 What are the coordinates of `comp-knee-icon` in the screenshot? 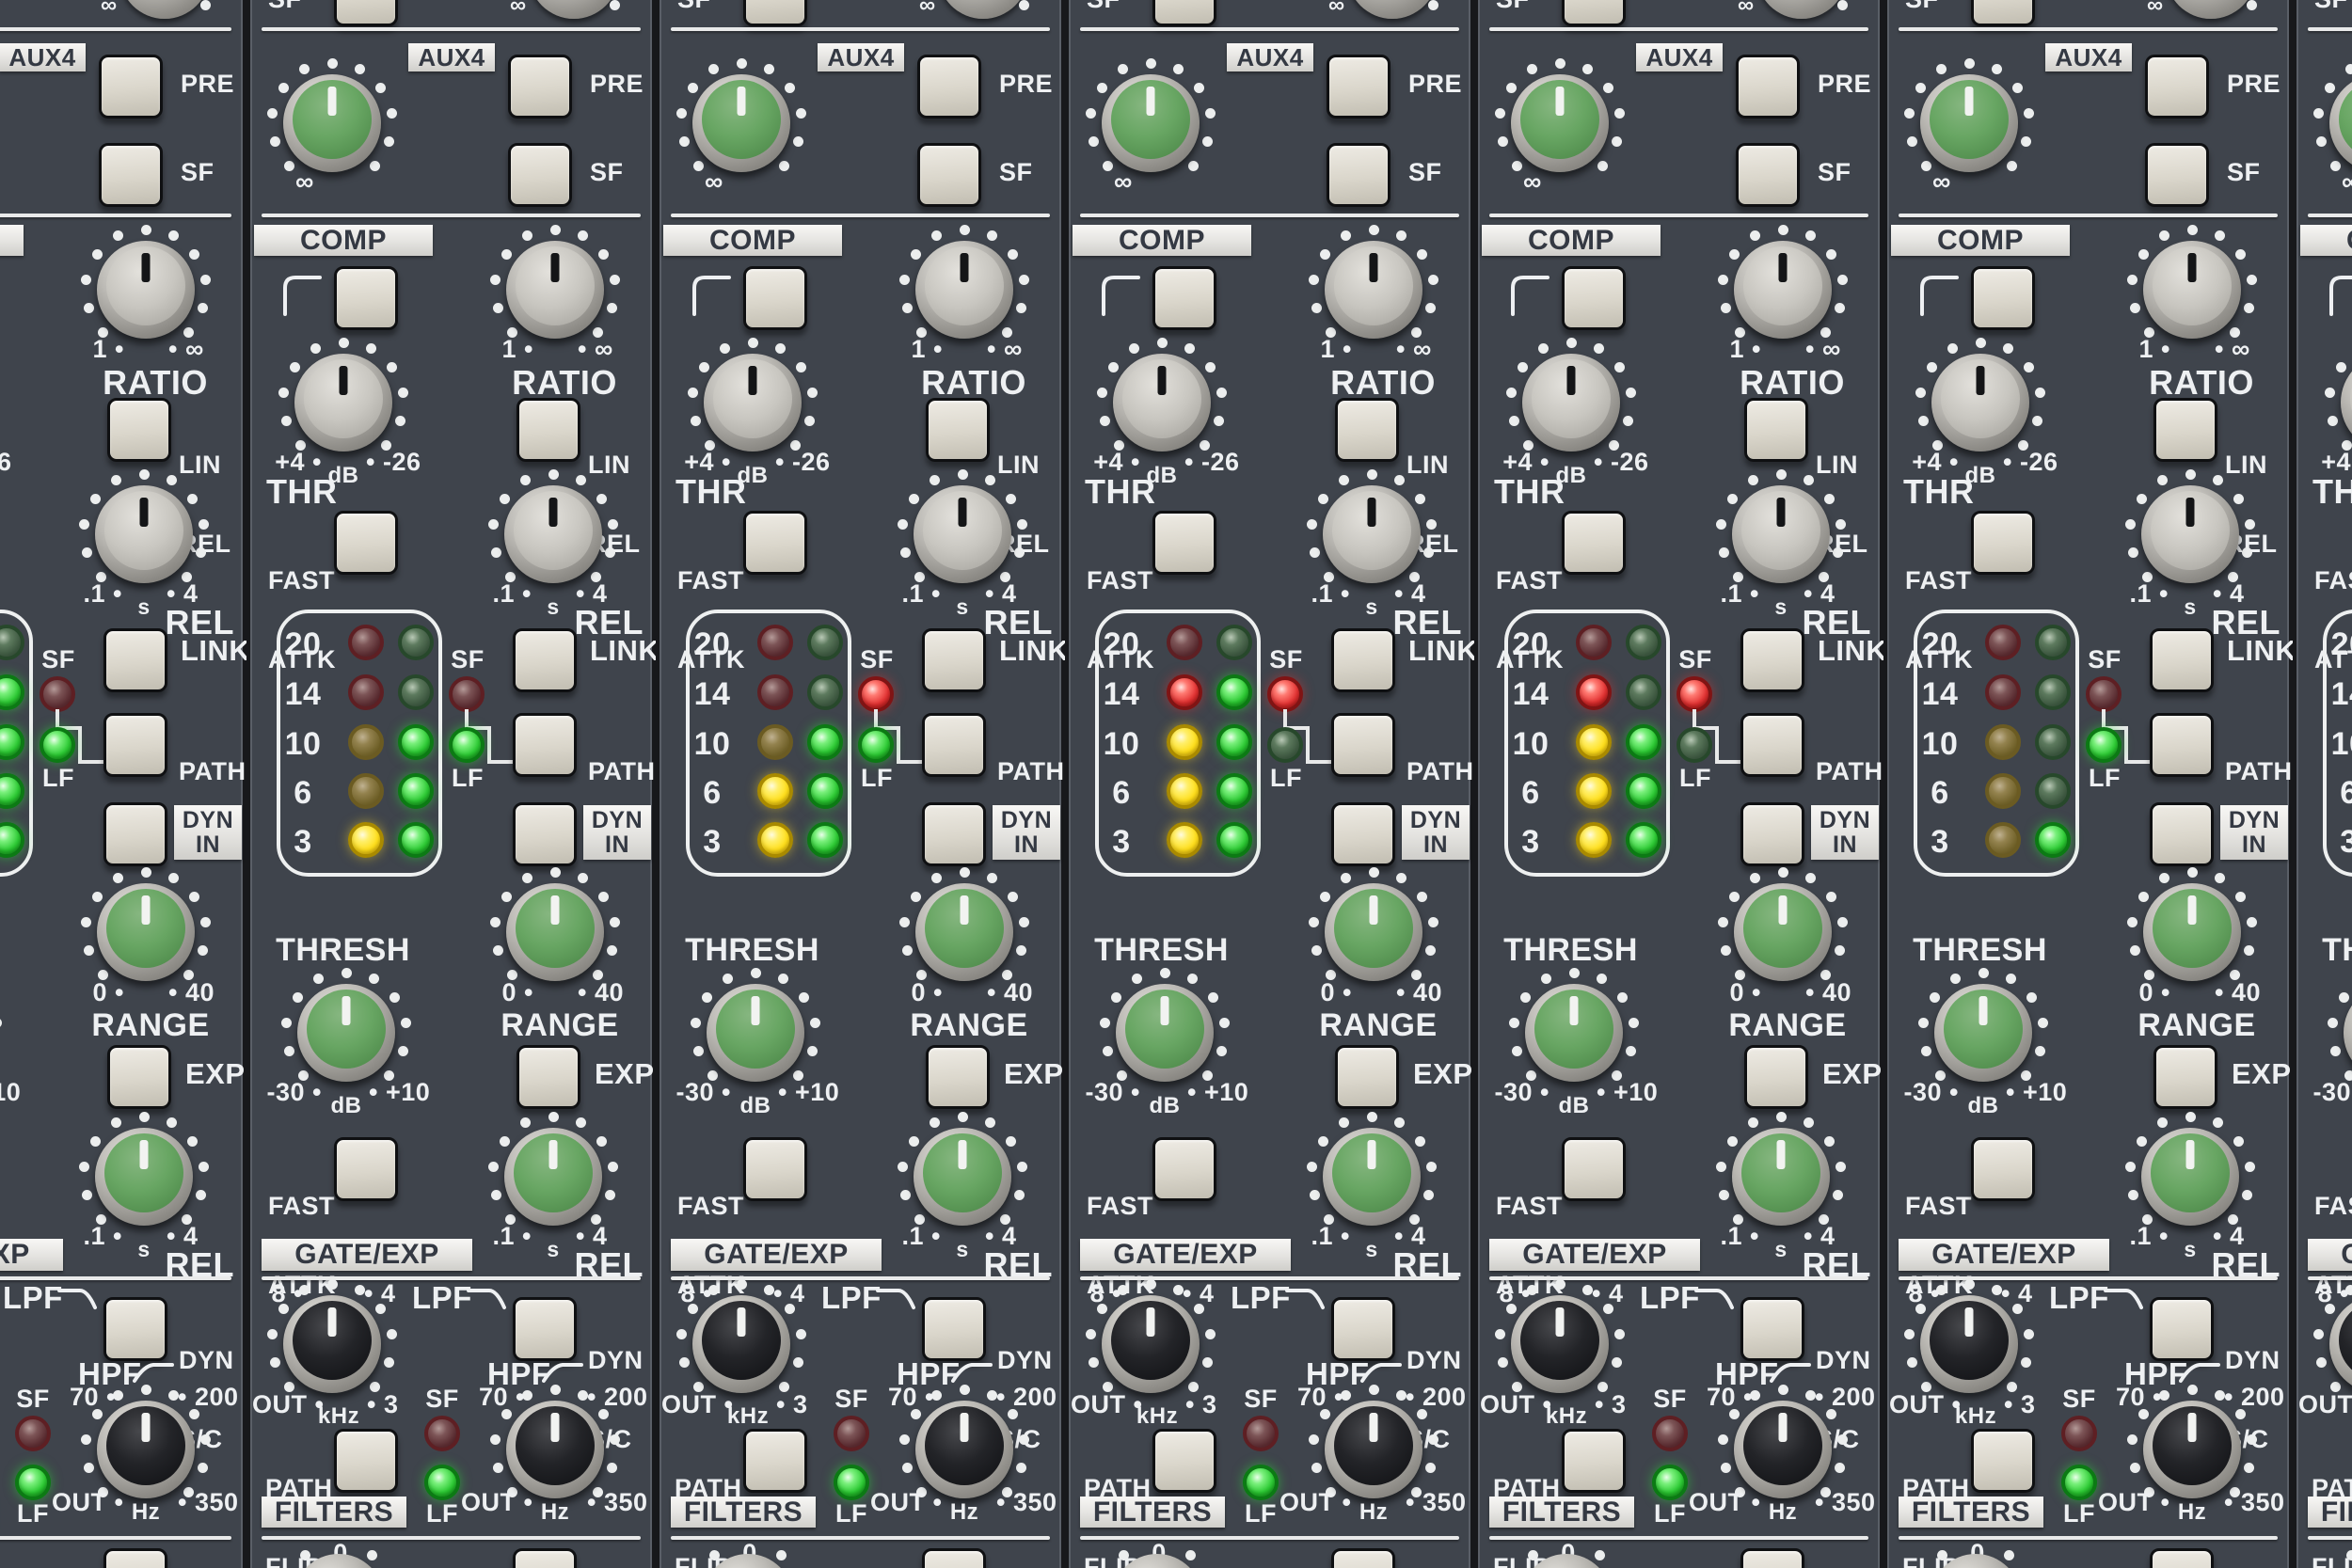 It's located at (711, 296).